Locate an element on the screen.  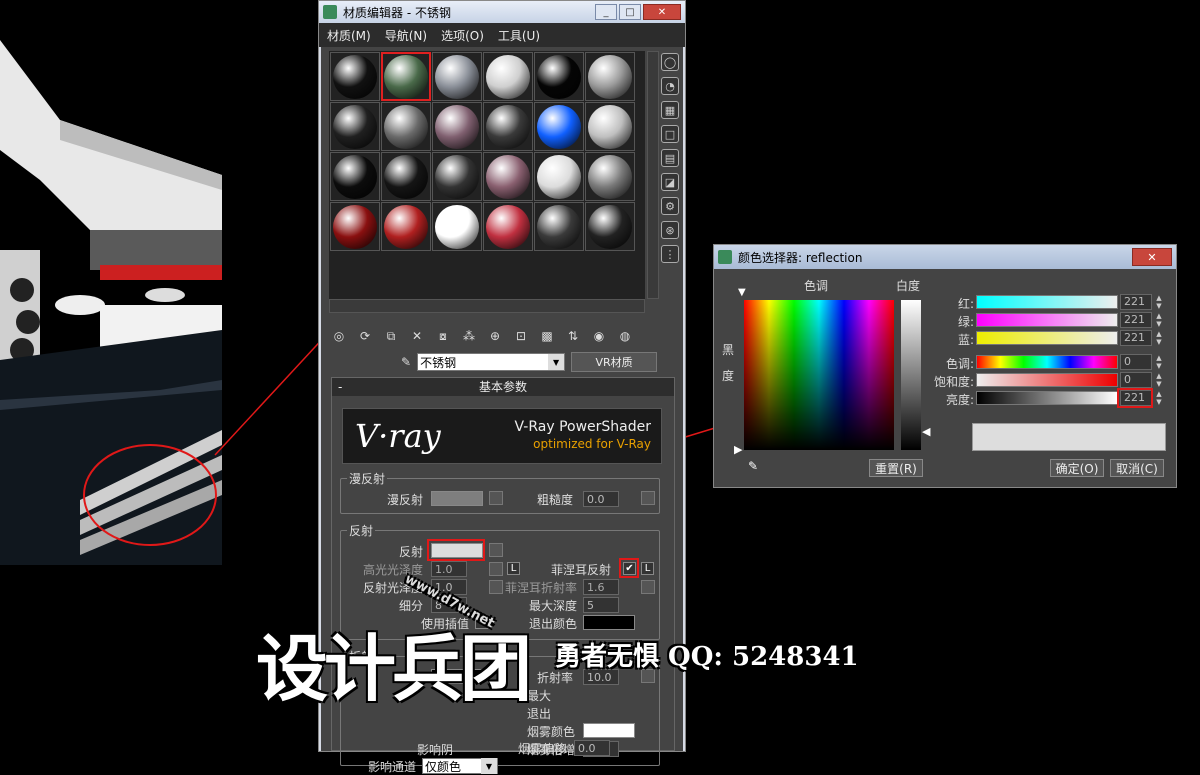
put-to-scene-icon: ⟳ is located at coordinates (365, 336).